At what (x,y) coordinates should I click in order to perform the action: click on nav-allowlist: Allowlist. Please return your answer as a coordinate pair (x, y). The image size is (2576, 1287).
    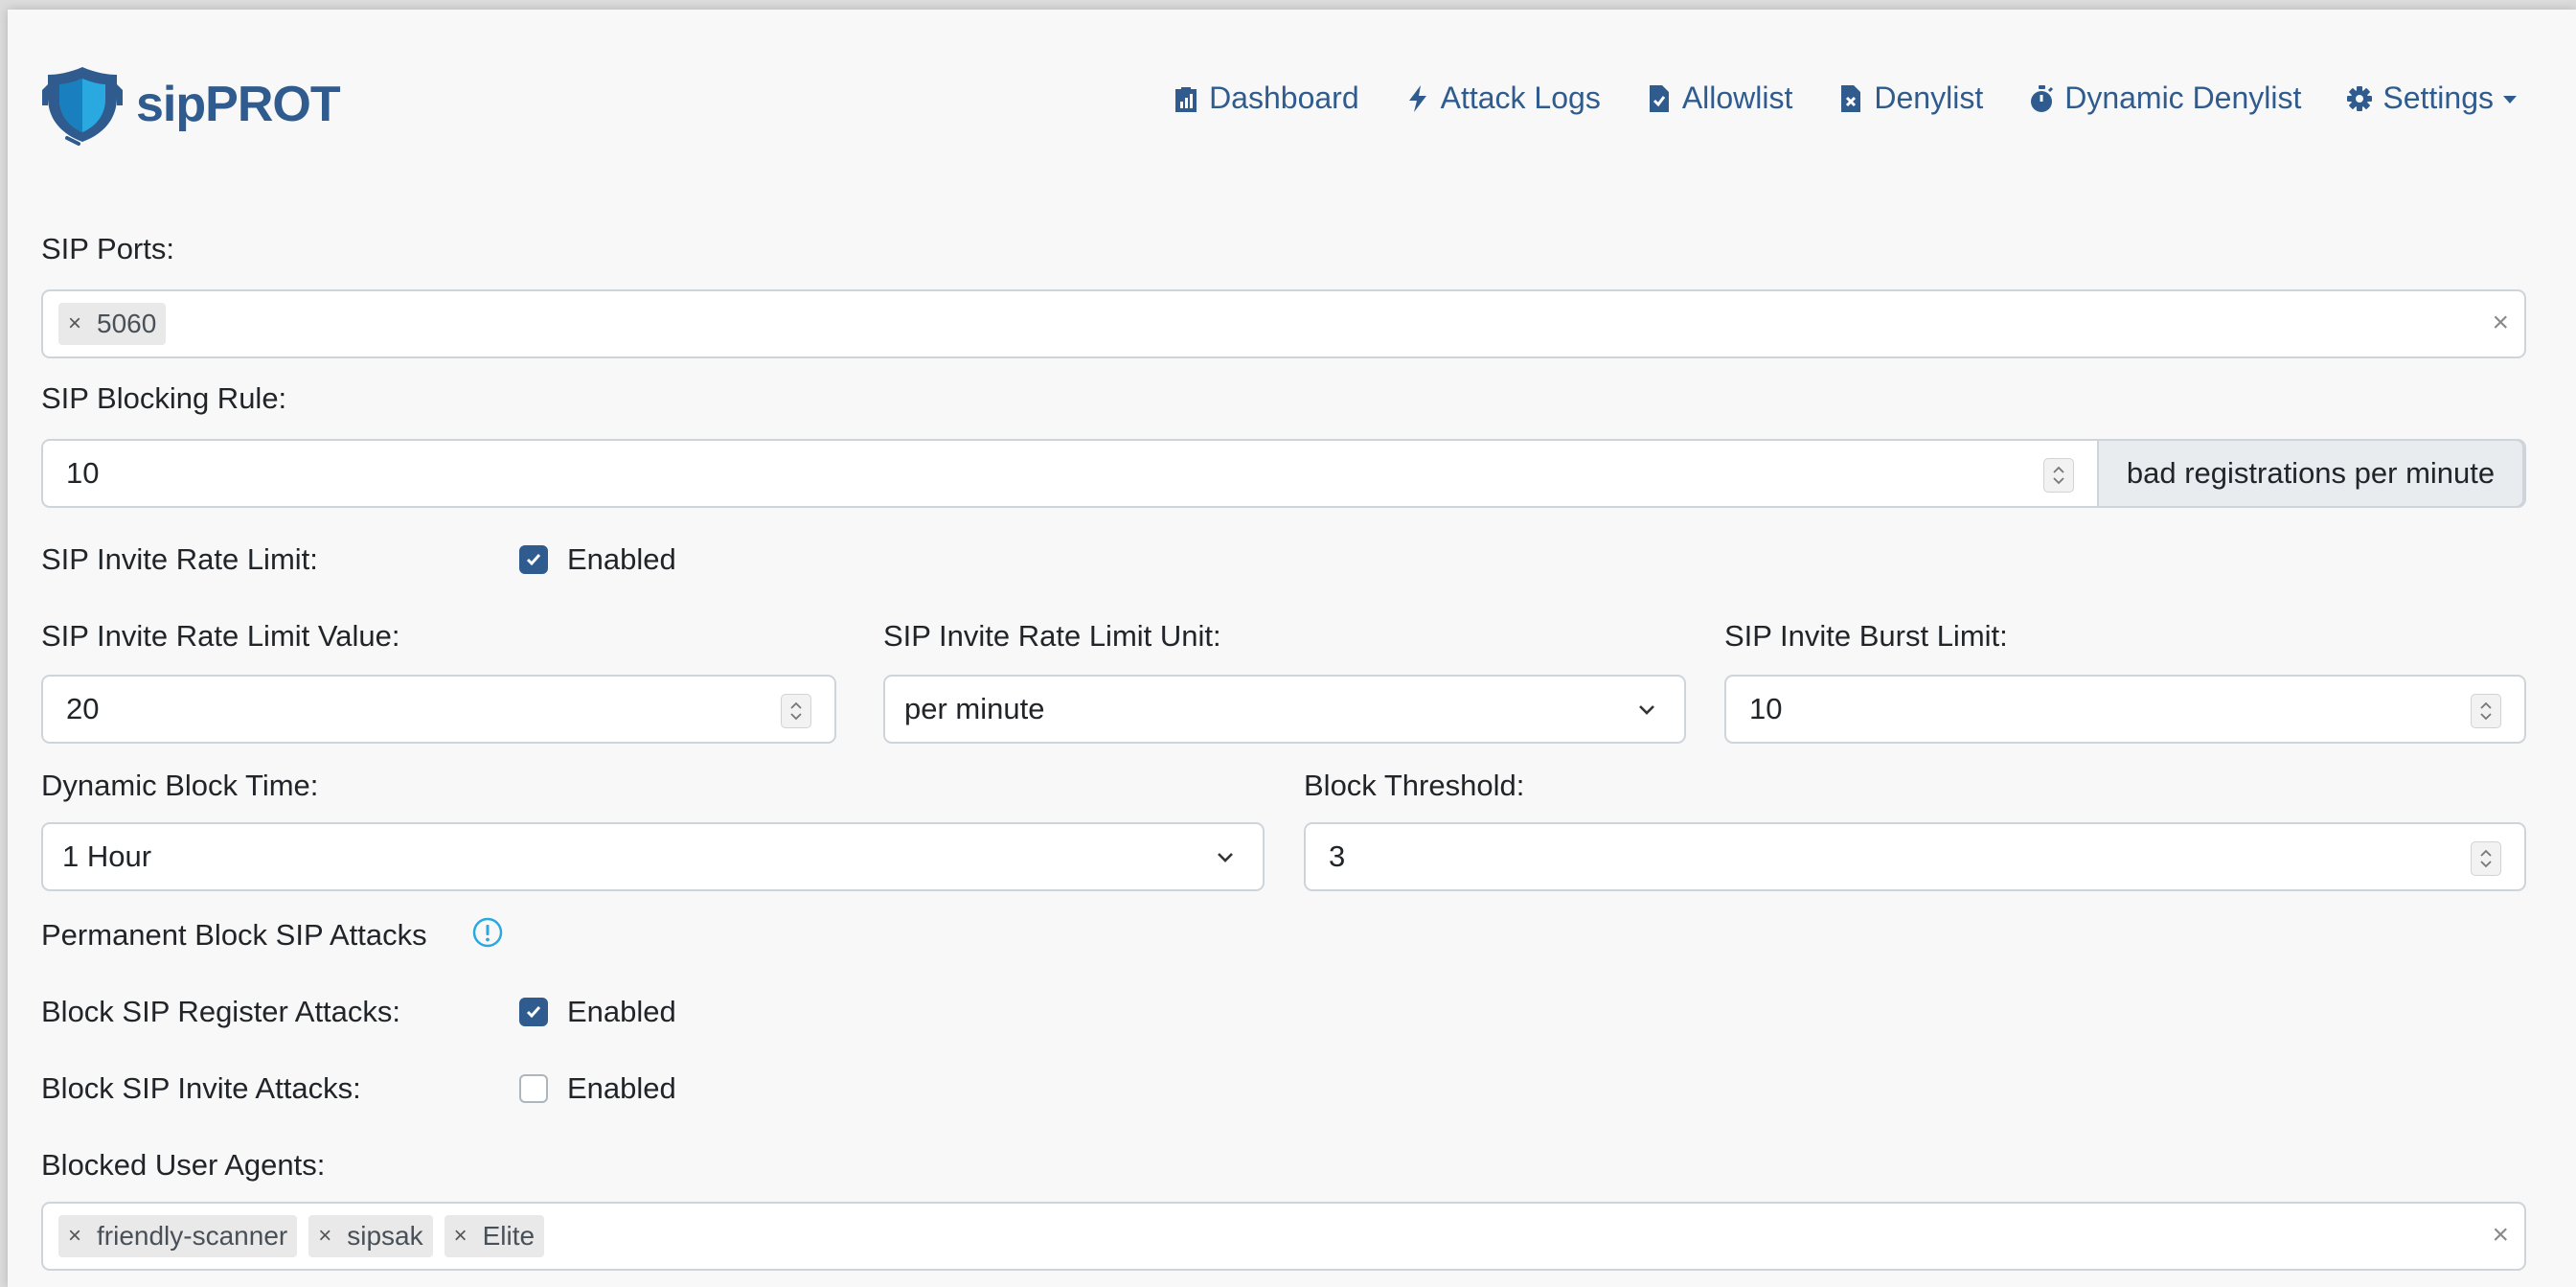
    Looking at the image, I should click on (1719, 98).